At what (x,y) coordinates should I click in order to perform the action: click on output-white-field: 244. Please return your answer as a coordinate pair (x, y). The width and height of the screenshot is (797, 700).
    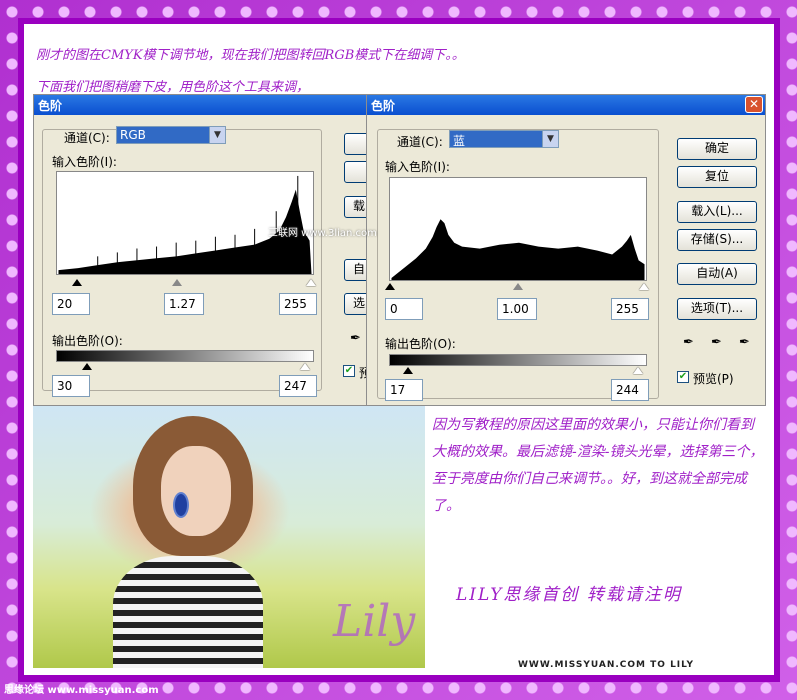
    Looking at the image, I should click on (630, 390).